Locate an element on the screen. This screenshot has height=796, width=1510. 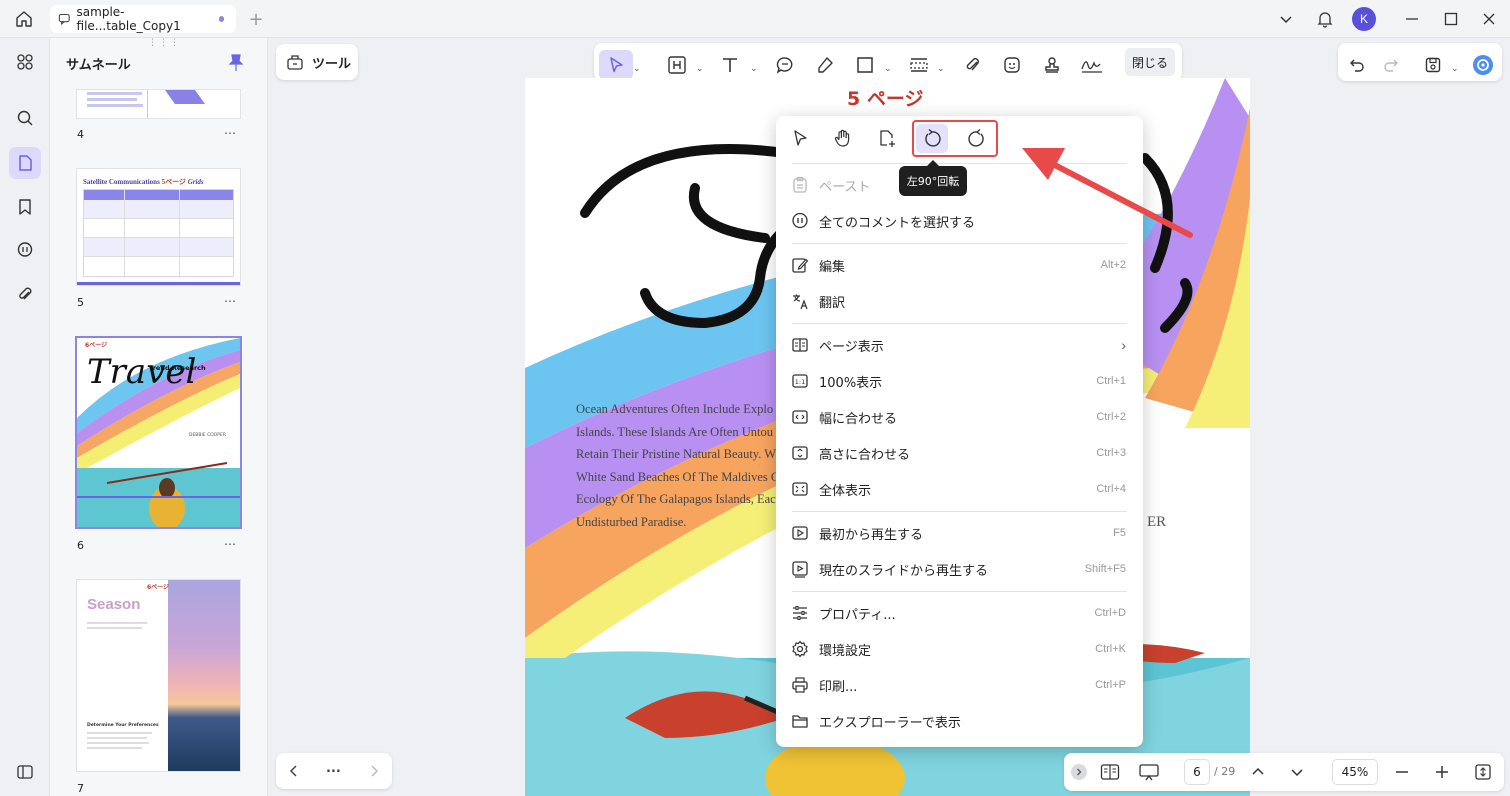
menu-item-label: 全てのコメントを選択する is located at coordinates (897, 223).